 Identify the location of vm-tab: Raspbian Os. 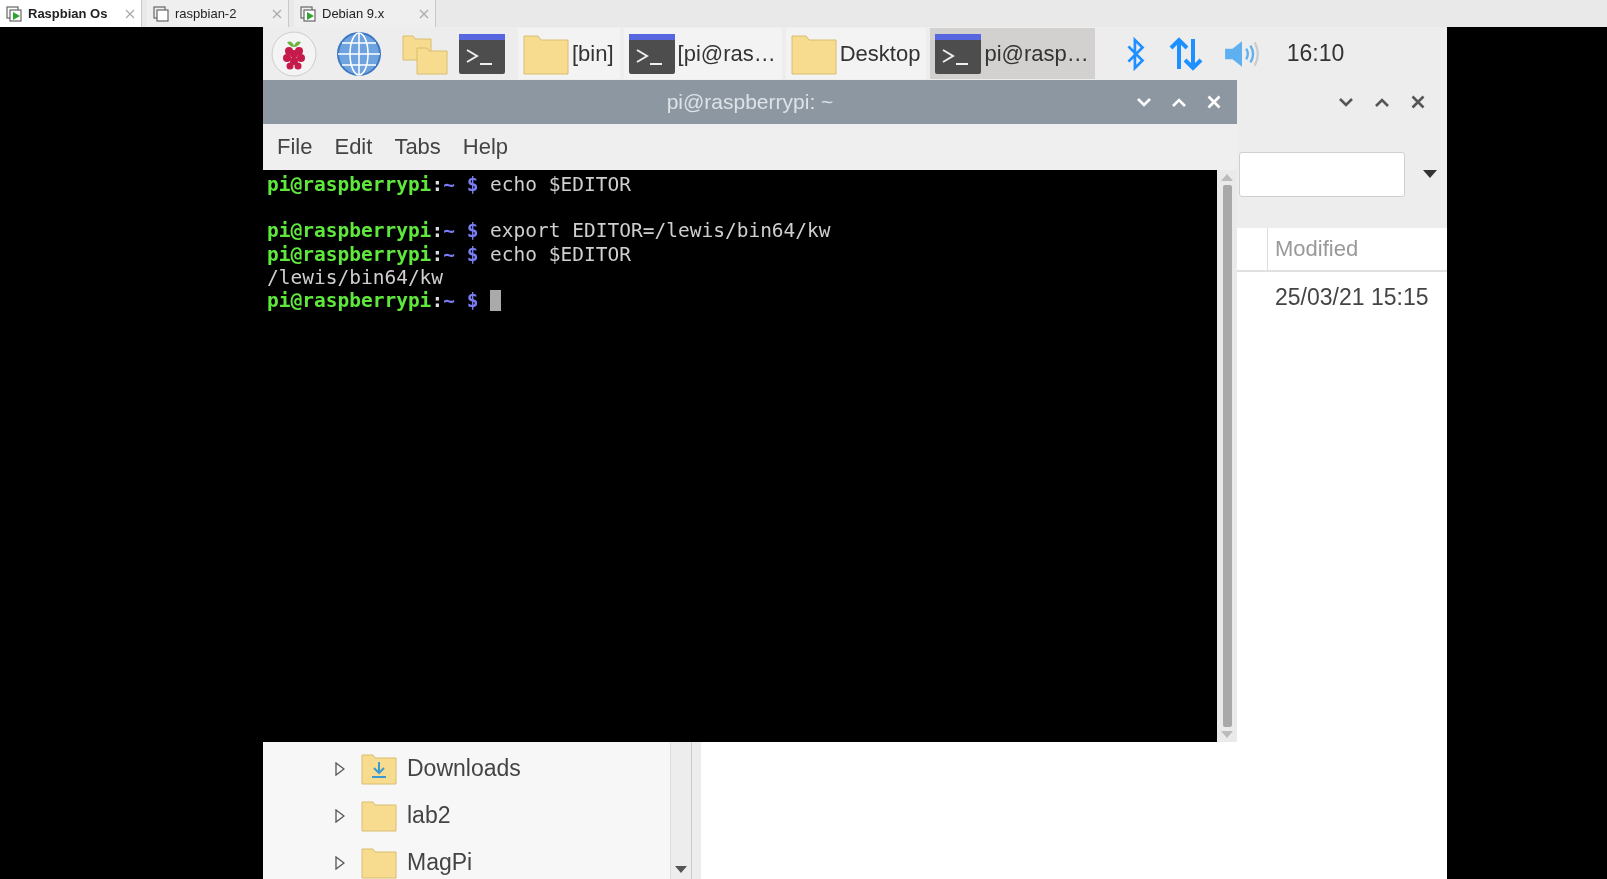
(71, 13).